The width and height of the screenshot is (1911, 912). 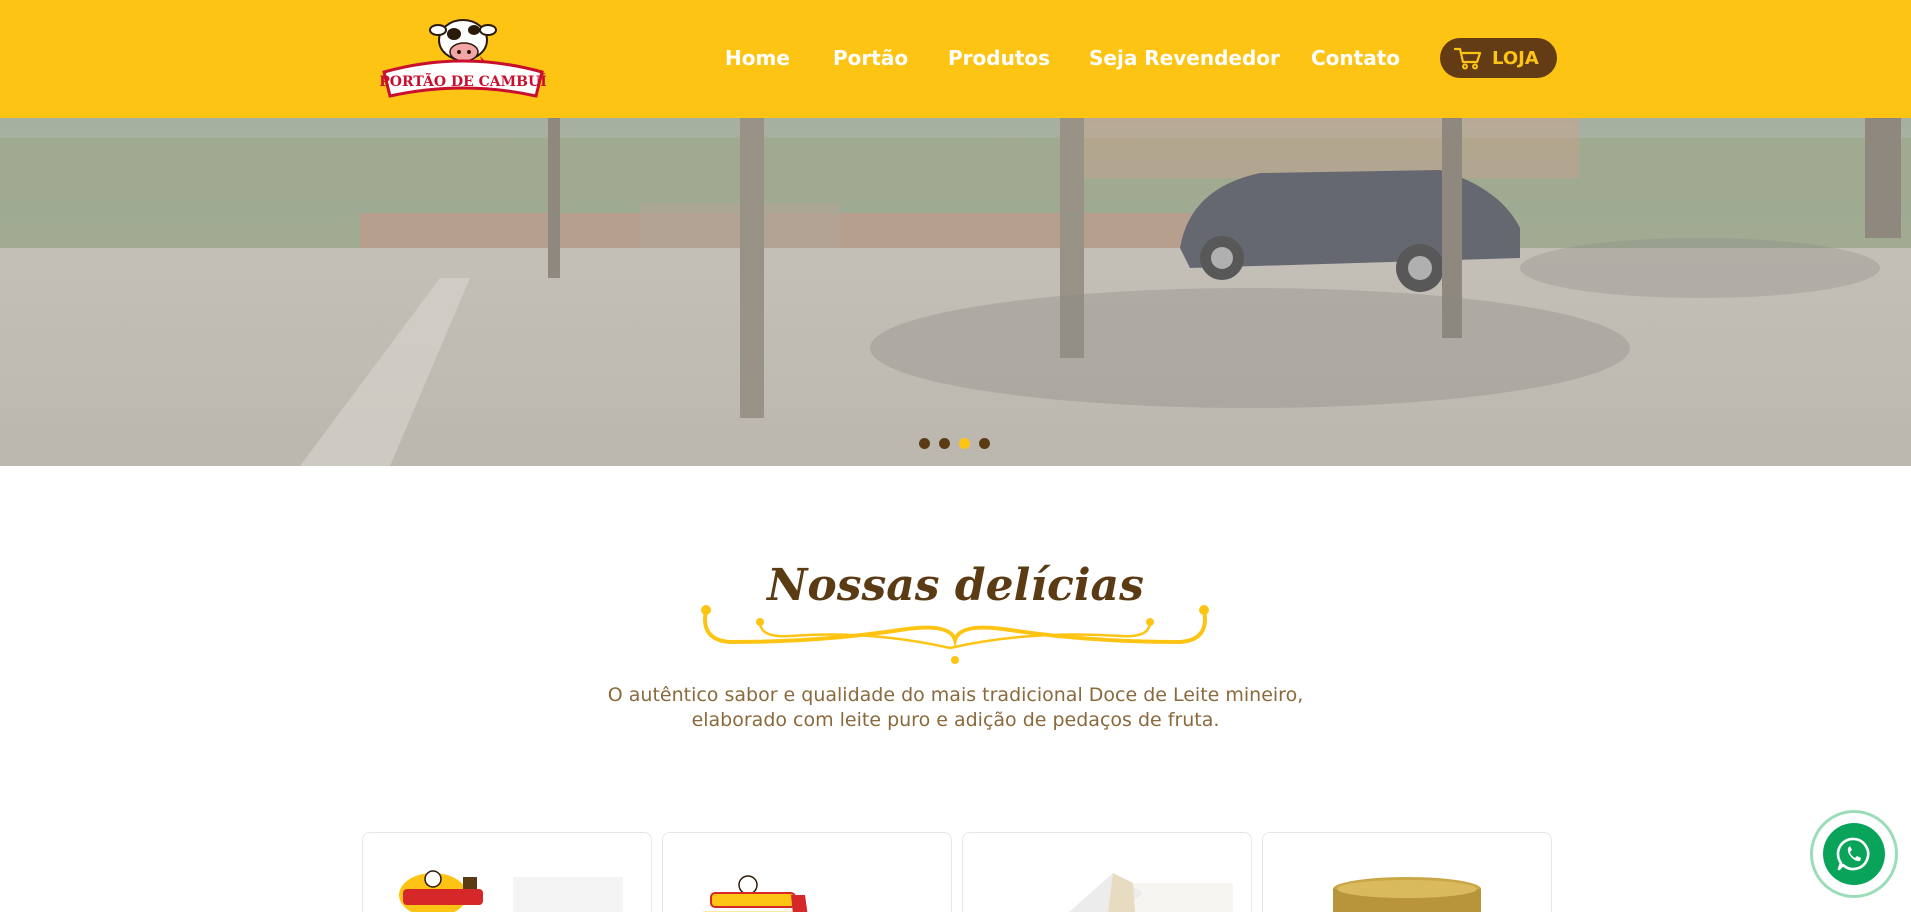 What do you see at coordinates (870, 58) in the screenshot?
I see `nav-portao: Portão` at bounding box center [870, 58].